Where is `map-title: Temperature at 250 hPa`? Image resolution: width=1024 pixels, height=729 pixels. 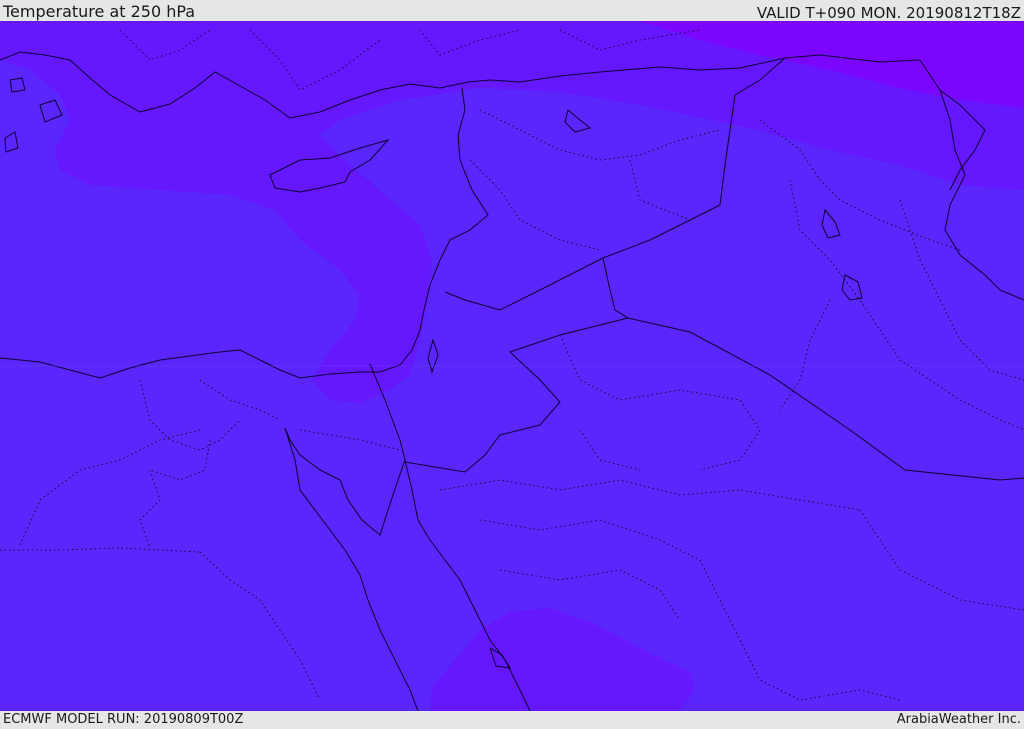 map-title: Temperature at 250 hPa is located at coordinates (99, 11).